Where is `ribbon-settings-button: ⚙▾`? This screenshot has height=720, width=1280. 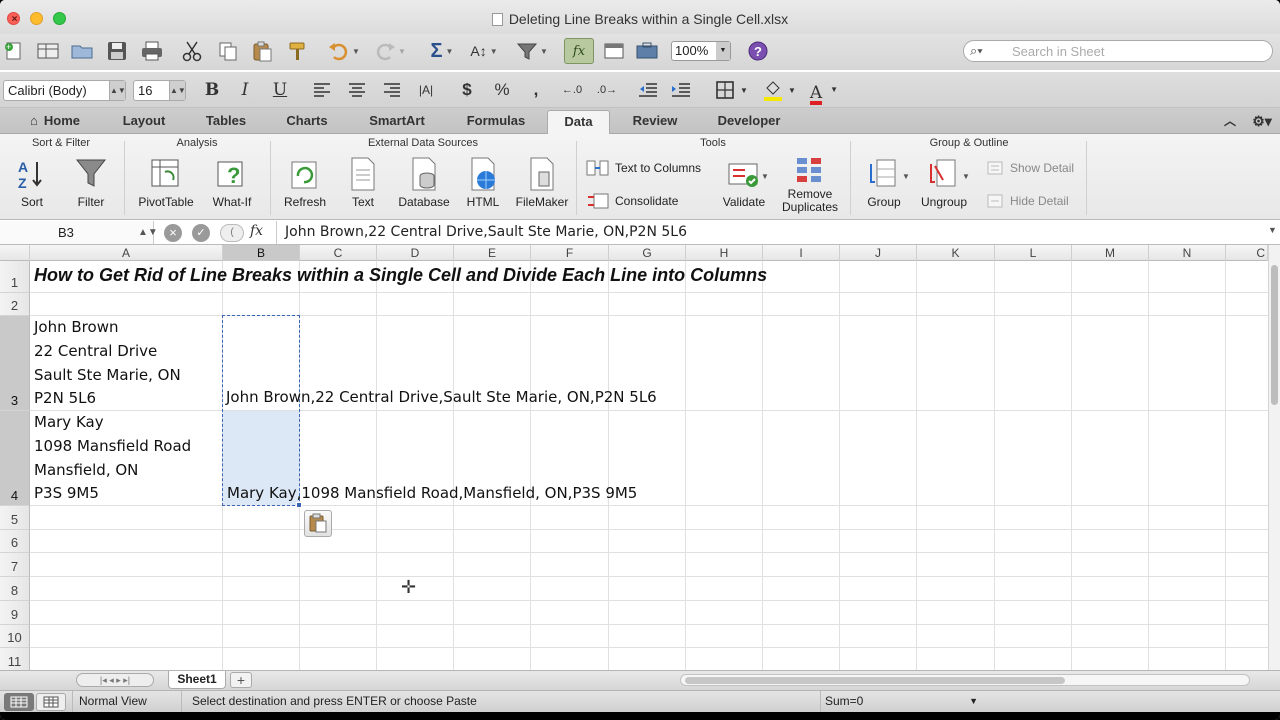
ribbon-settings-button: ⚙▾ is located at coordinates (1262, 122).